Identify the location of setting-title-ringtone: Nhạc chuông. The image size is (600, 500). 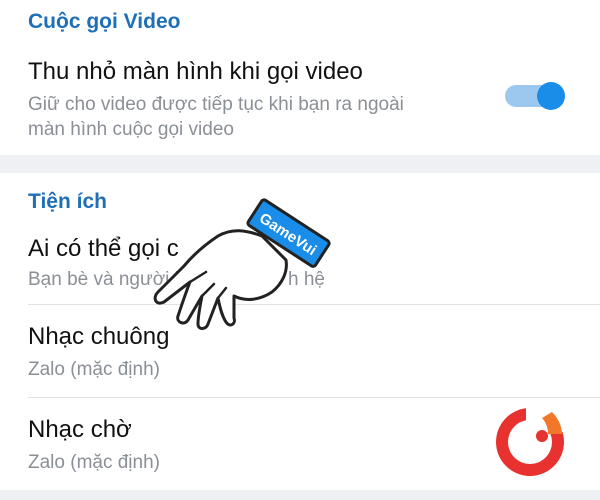
(99, 336).